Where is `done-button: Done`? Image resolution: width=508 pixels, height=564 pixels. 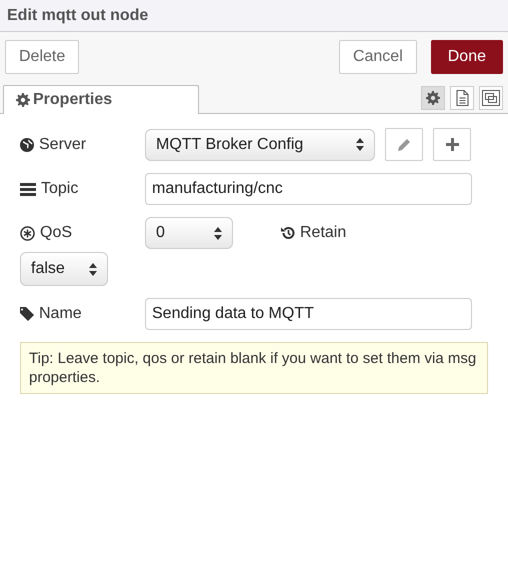 done-button: Done is located at coordinates (466, 57).